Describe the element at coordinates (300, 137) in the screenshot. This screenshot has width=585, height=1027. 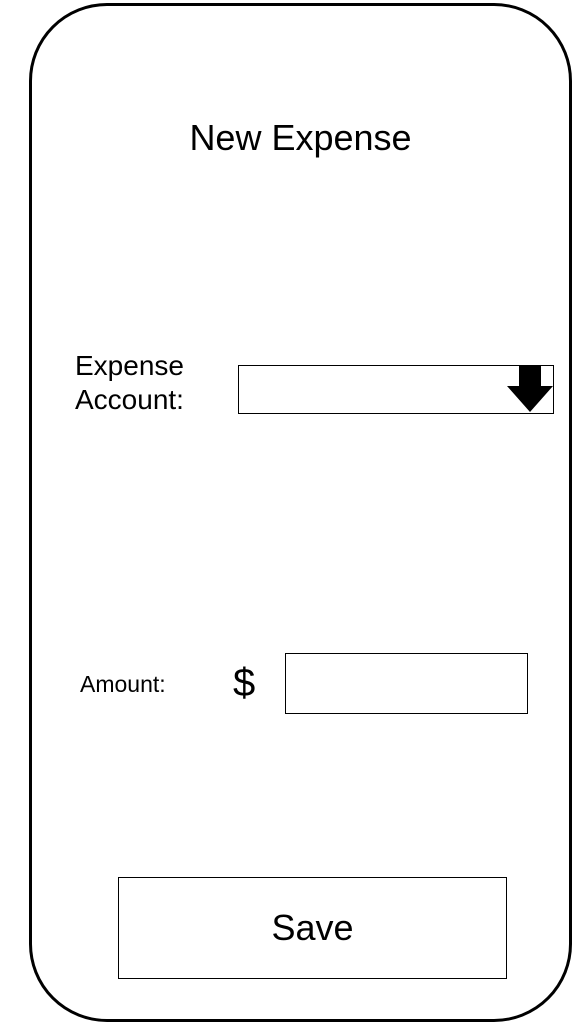
I see `page-title: New Expense` at that location.